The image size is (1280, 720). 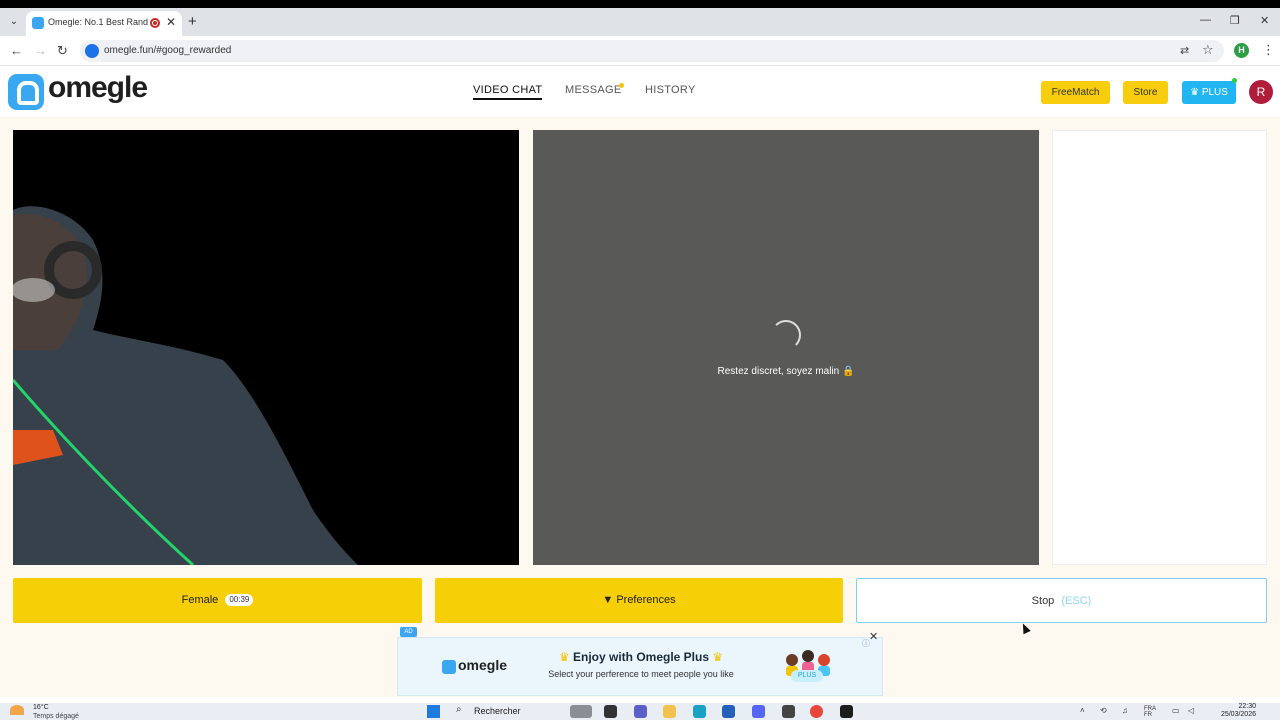 I want to click on tray-chevron-up-icon: ˄, so click(x=1082, y=710).